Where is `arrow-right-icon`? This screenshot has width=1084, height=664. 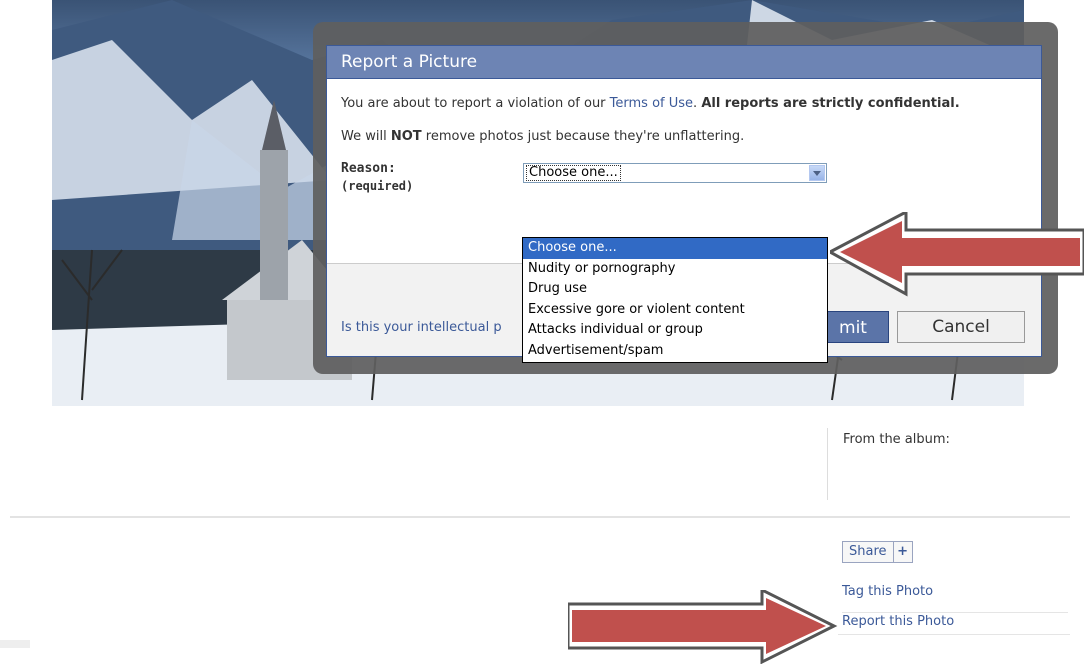
arrow-right-icon is located at coordinates (703, 627).